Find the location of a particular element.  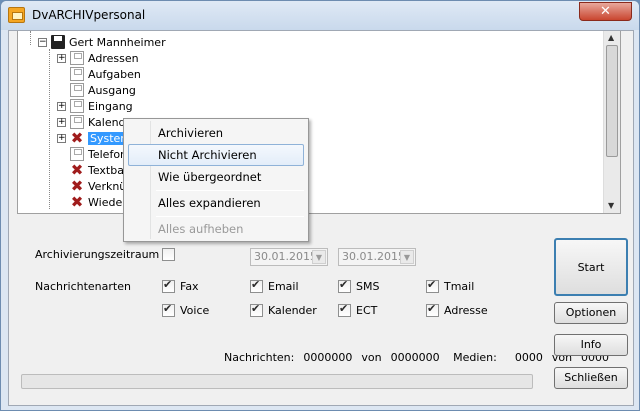

email-checkbox is located at coordinates (256, 285).